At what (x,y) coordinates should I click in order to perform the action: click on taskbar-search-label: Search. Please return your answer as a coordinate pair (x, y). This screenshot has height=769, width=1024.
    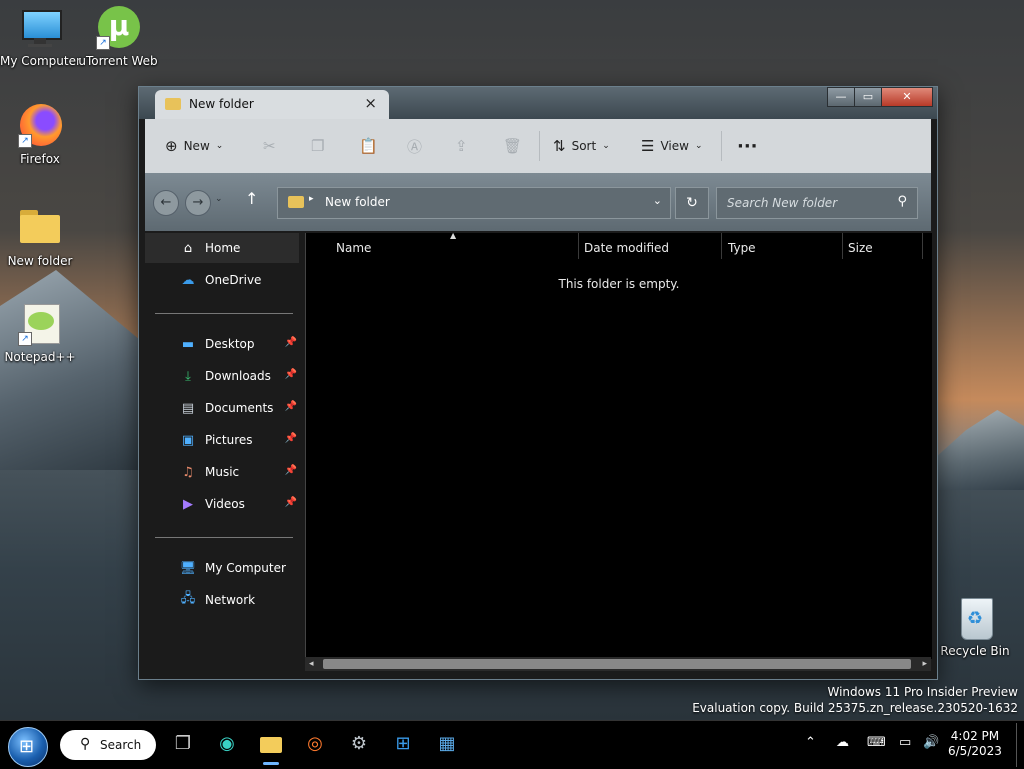
    Looking at the image, I should click on (121, 745).